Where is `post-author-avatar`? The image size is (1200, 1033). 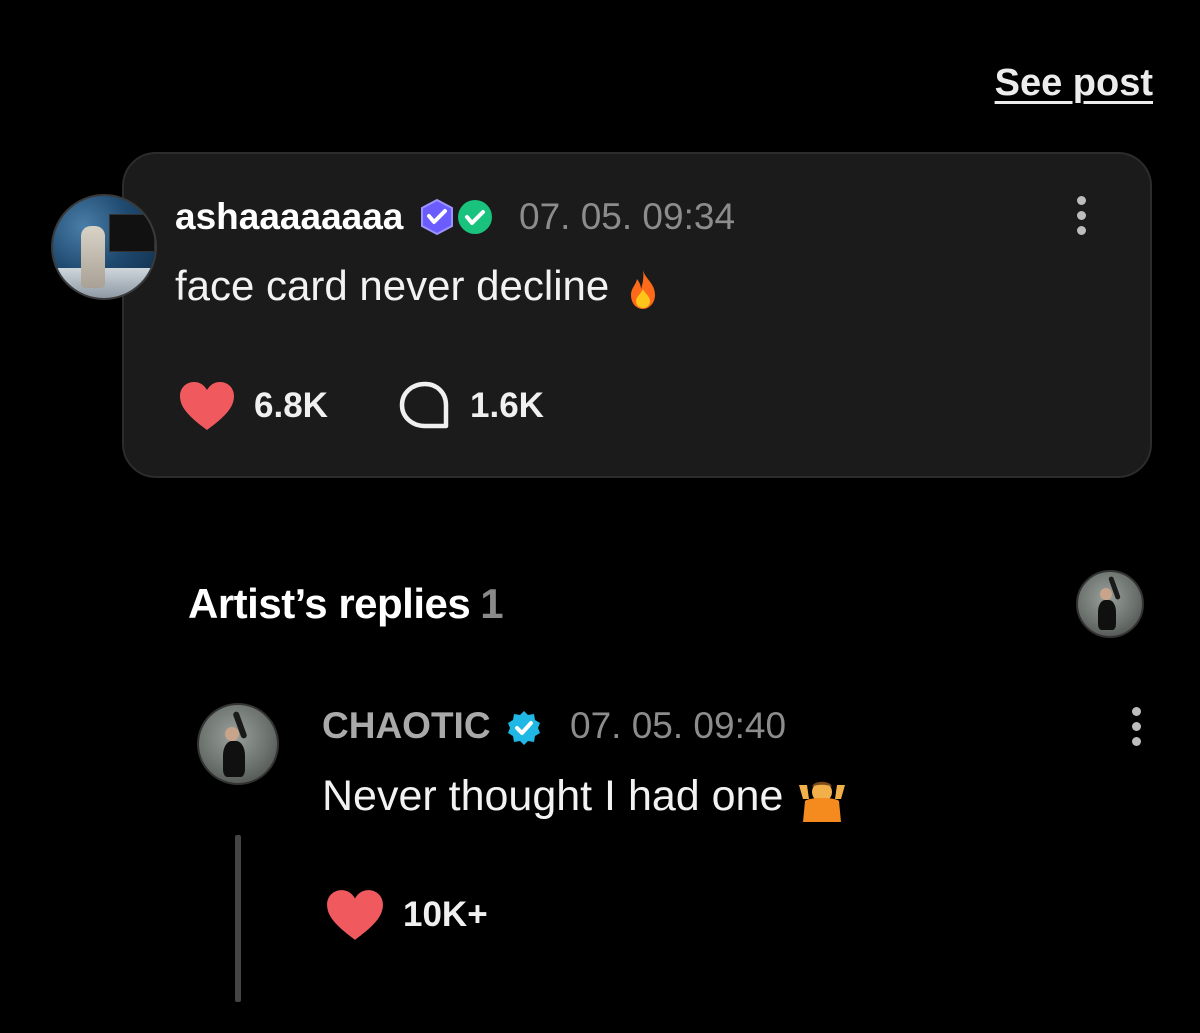 post-author-avatar is located at coordinates (104, 247).